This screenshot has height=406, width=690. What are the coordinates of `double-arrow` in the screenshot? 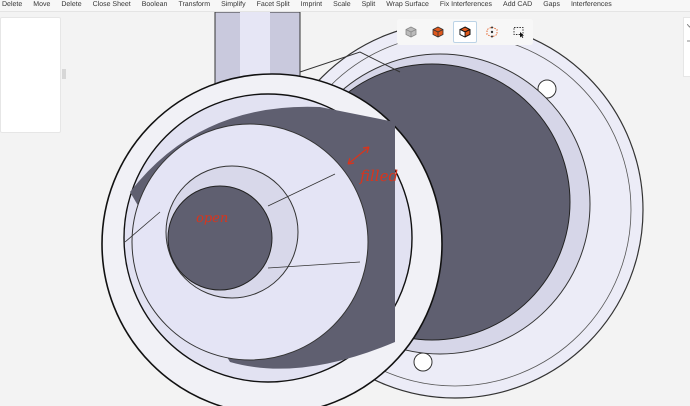 It's located at (358, 155).